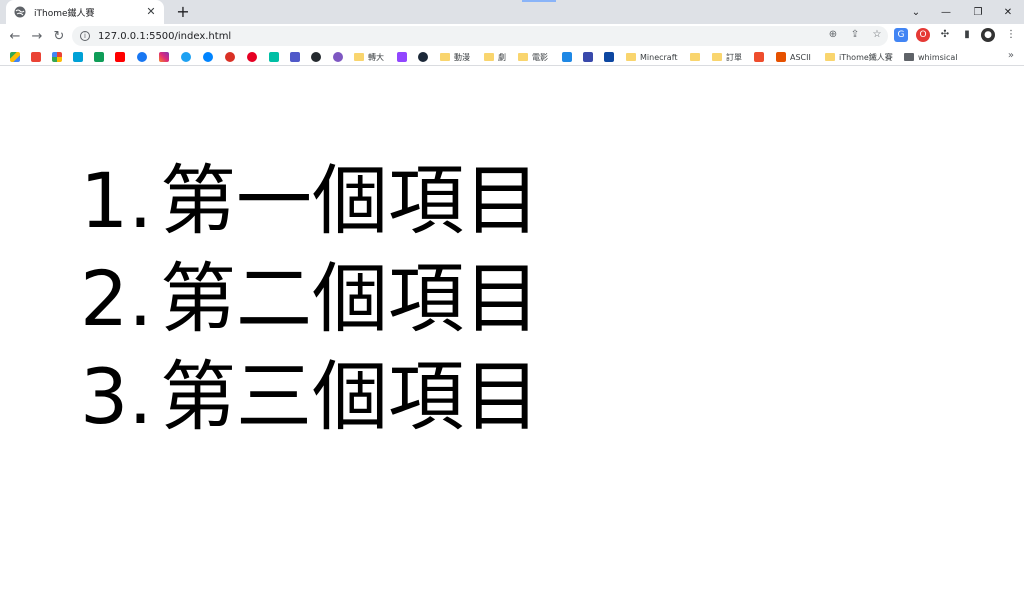  I want to click on tab-search-icon: ⌄, so click(916, 12).